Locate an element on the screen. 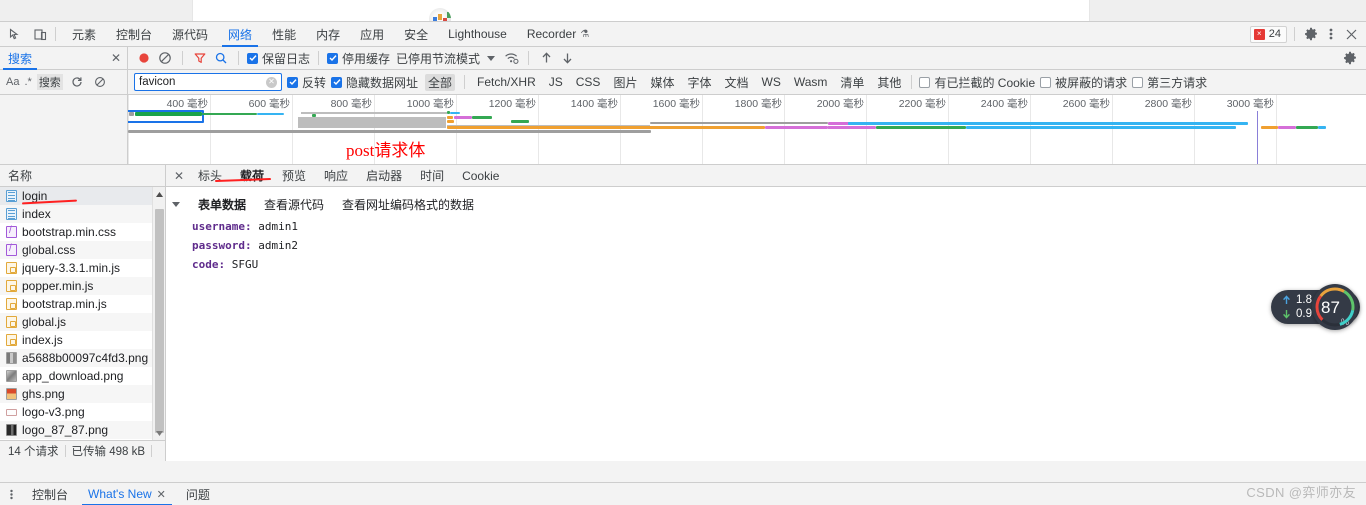  filter-type-other: 其他 is located at coordinates (889, 82).